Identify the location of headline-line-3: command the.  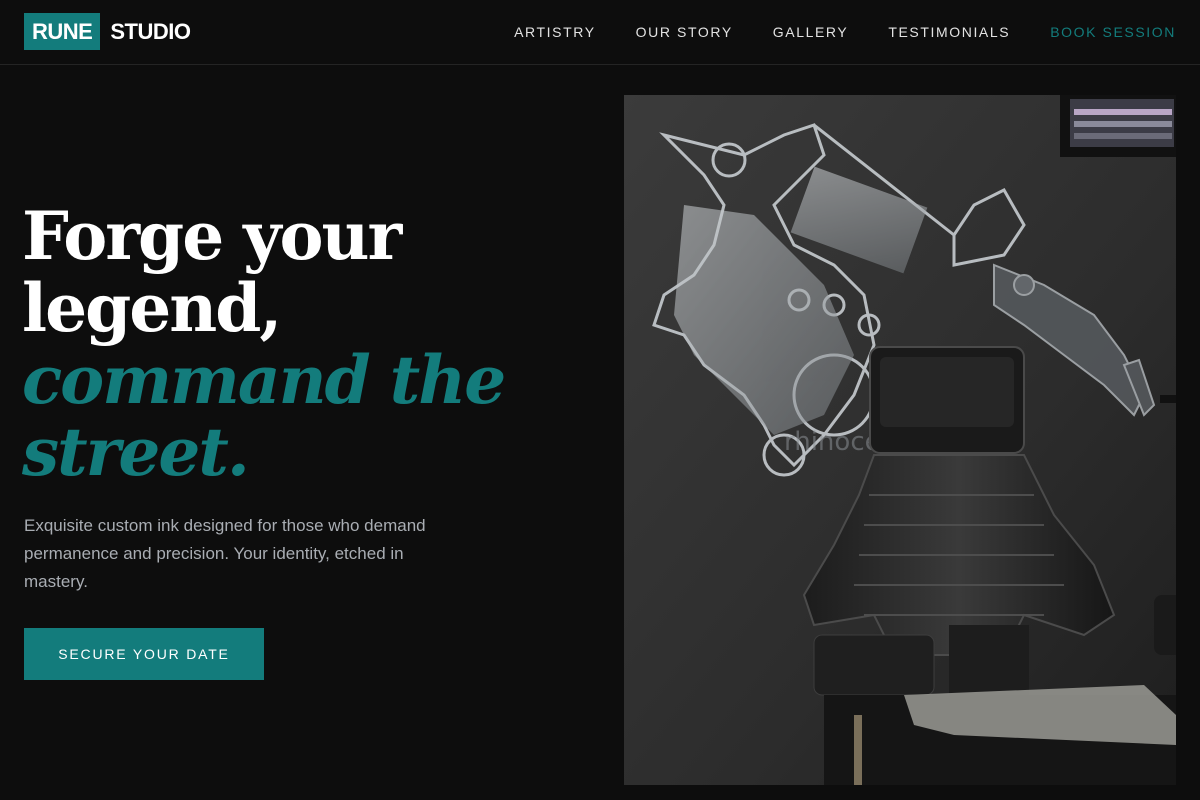
(264, 380).